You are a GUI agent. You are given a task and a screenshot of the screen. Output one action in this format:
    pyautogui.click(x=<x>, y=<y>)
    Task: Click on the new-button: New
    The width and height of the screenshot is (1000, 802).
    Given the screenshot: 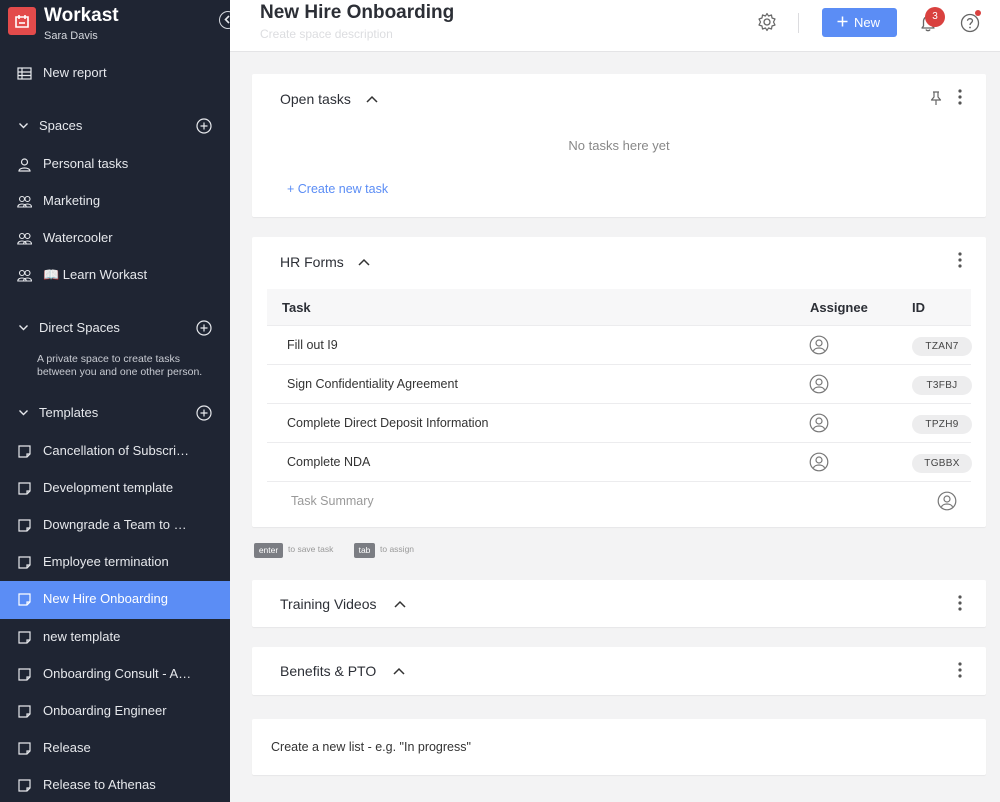 What is the action you would take?
    pyautogui.click(x=859, y=22)
    